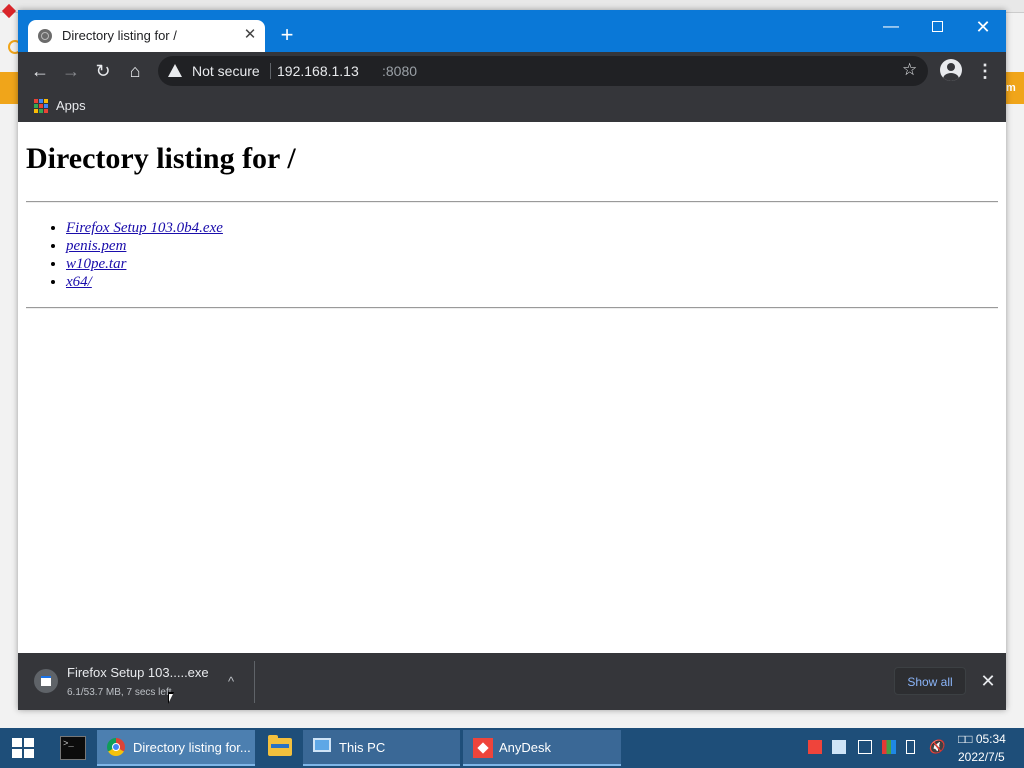  I want to click on list-item: penis.pem, so click(144, 246).